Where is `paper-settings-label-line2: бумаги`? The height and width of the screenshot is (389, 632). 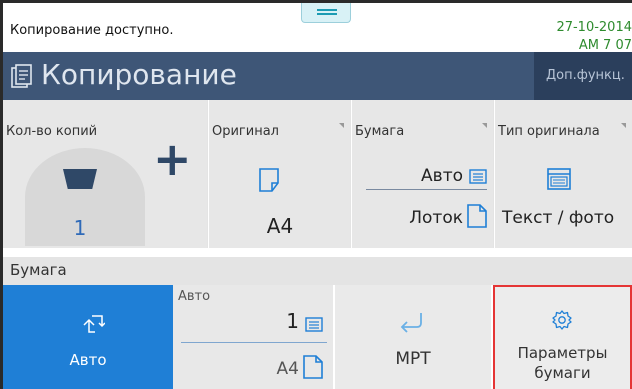 paper-settings-label-line2: бумаги is located at coordinates (562, 373).